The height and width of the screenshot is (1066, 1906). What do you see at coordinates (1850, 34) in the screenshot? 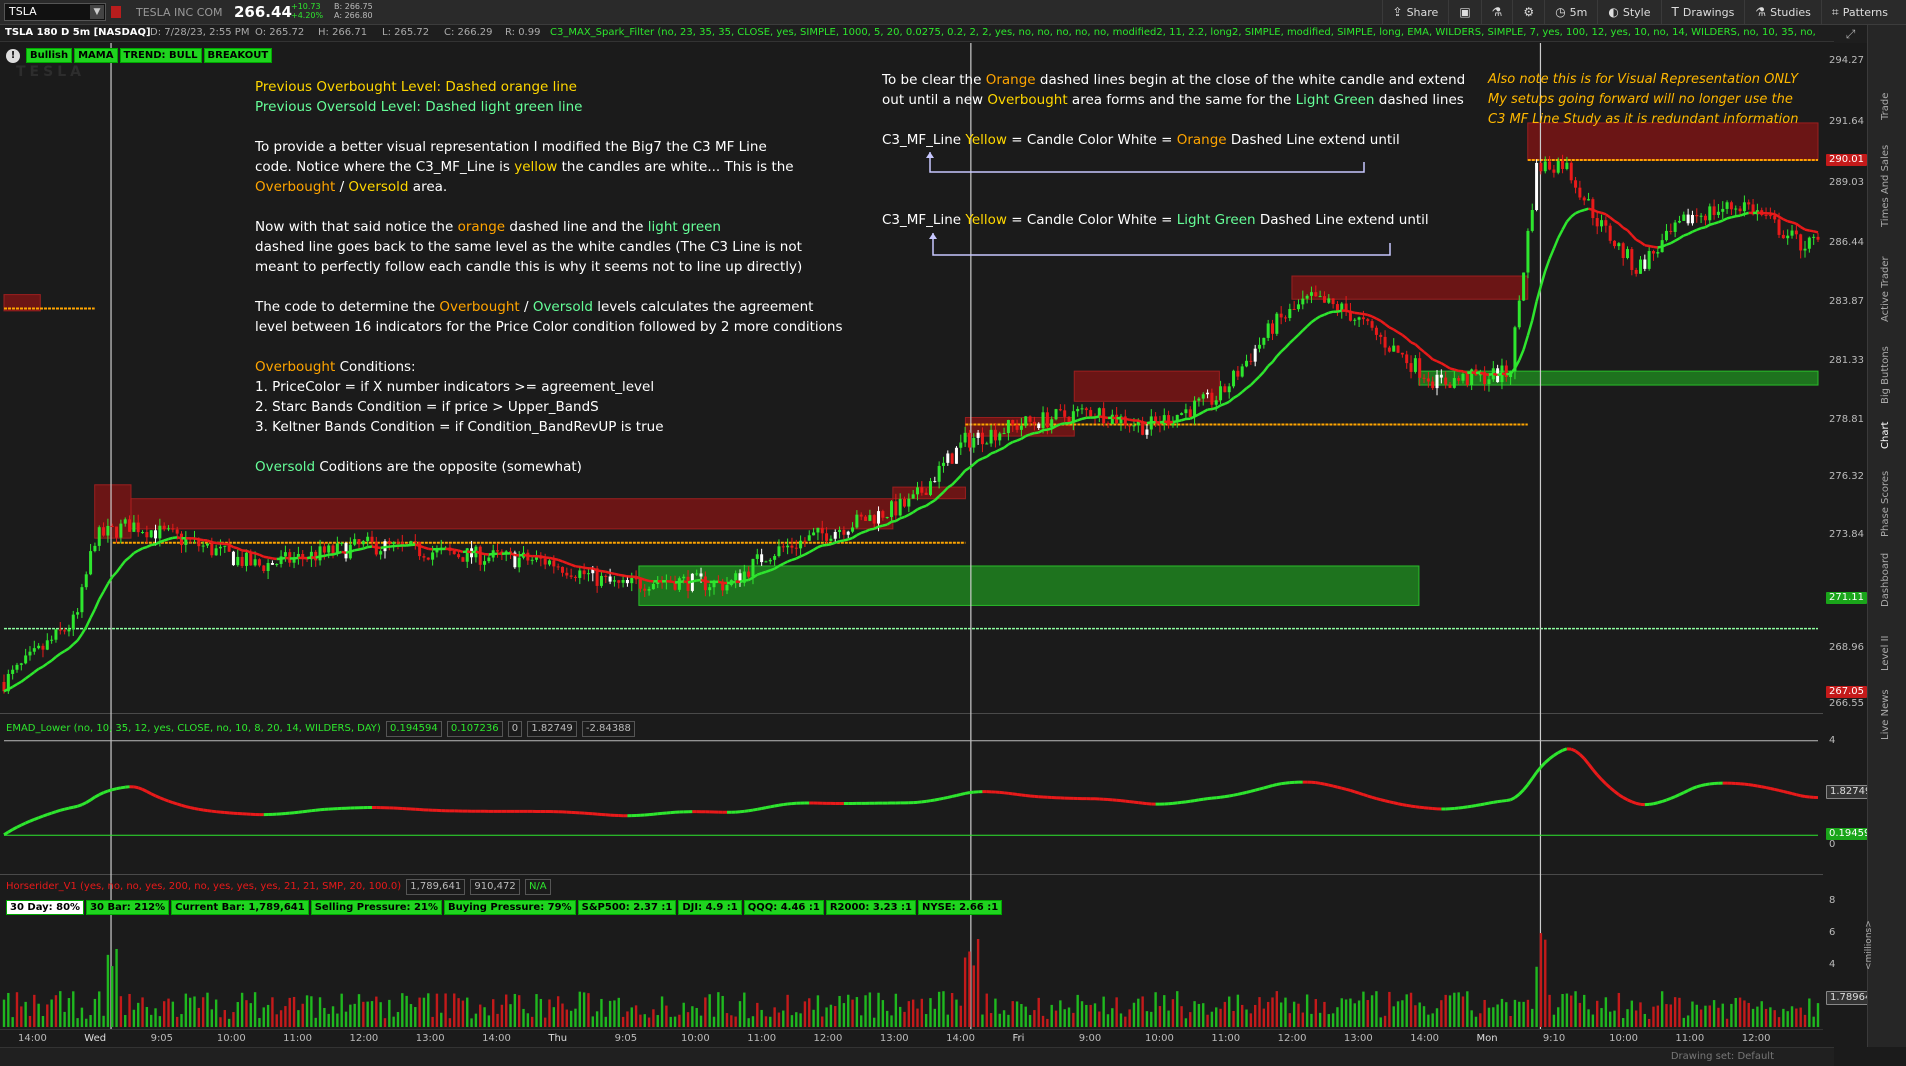
I see `expand-icon: ⤢` at bounding box center [1850, 34].